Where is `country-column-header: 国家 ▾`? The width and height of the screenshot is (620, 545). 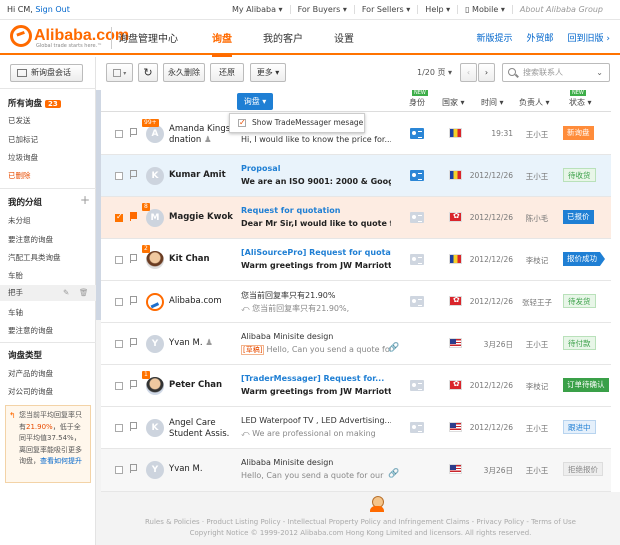
country-column-header: 国家 ▾ is located at coordinates (453, 102).